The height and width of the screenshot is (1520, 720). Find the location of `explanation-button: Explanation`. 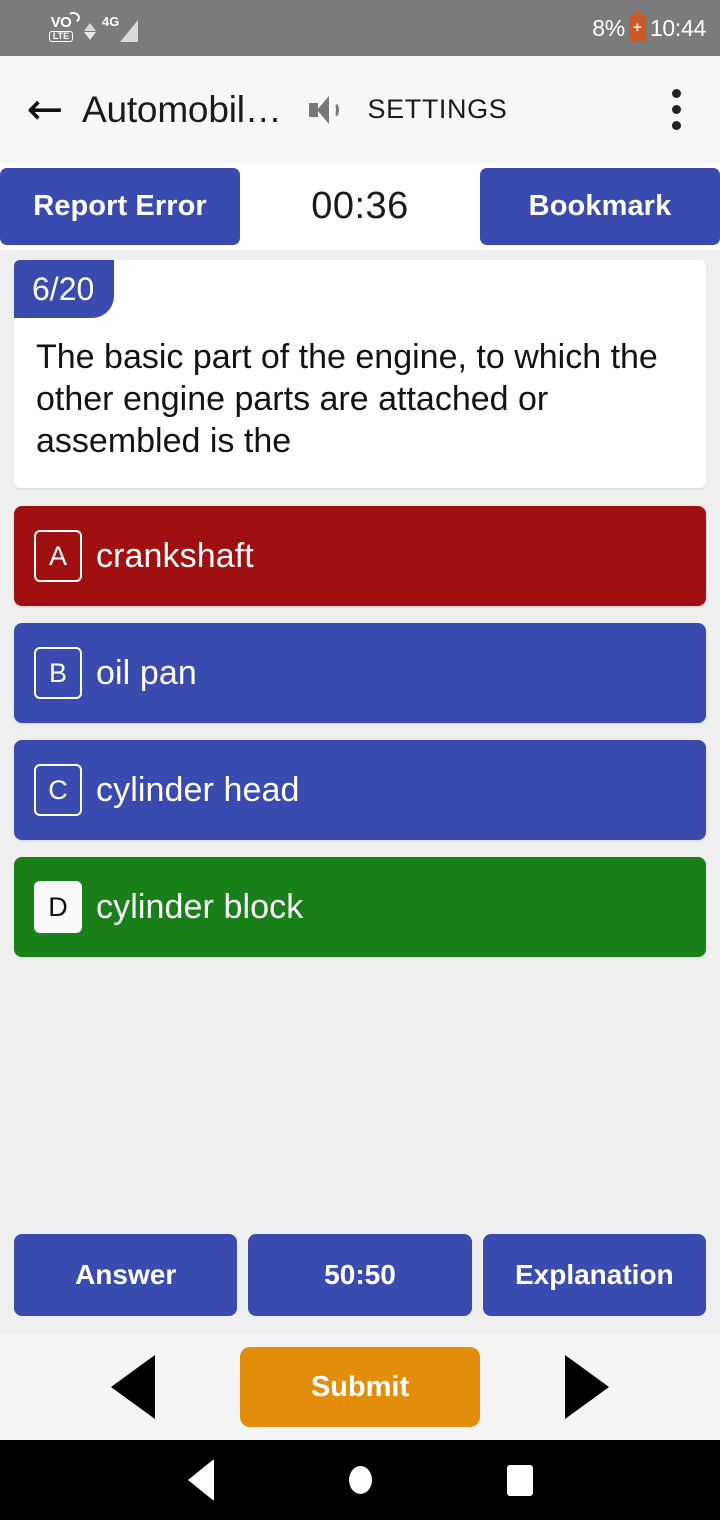

explanation-button: Explanation is located at coordinates (594, 1275).